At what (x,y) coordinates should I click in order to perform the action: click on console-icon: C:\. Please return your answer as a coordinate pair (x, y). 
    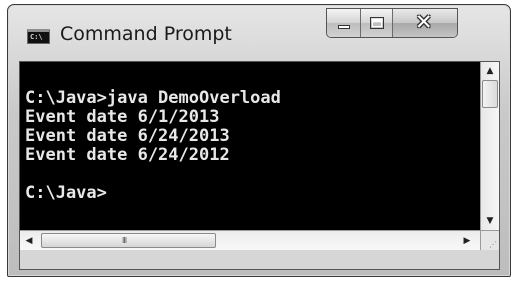
    Looking at the image, I should click on (38, 36).